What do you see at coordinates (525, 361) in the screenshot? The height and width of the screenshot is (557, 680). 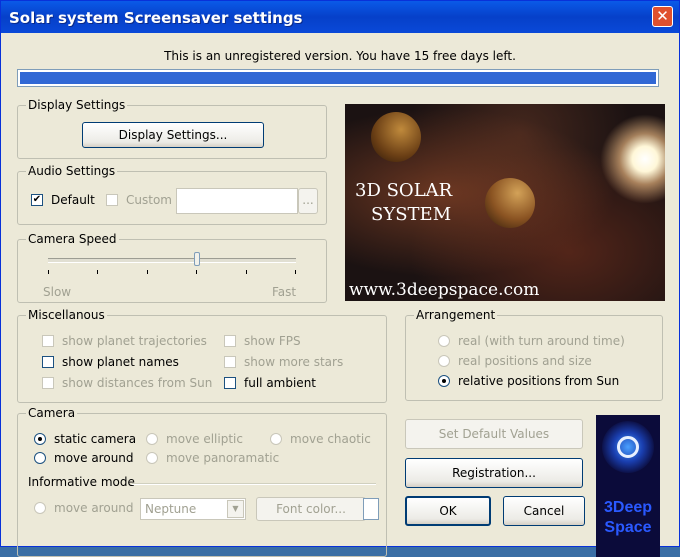 I see `arrangement-real-positions-label: real positions and size` at bounding box center [525, 361].